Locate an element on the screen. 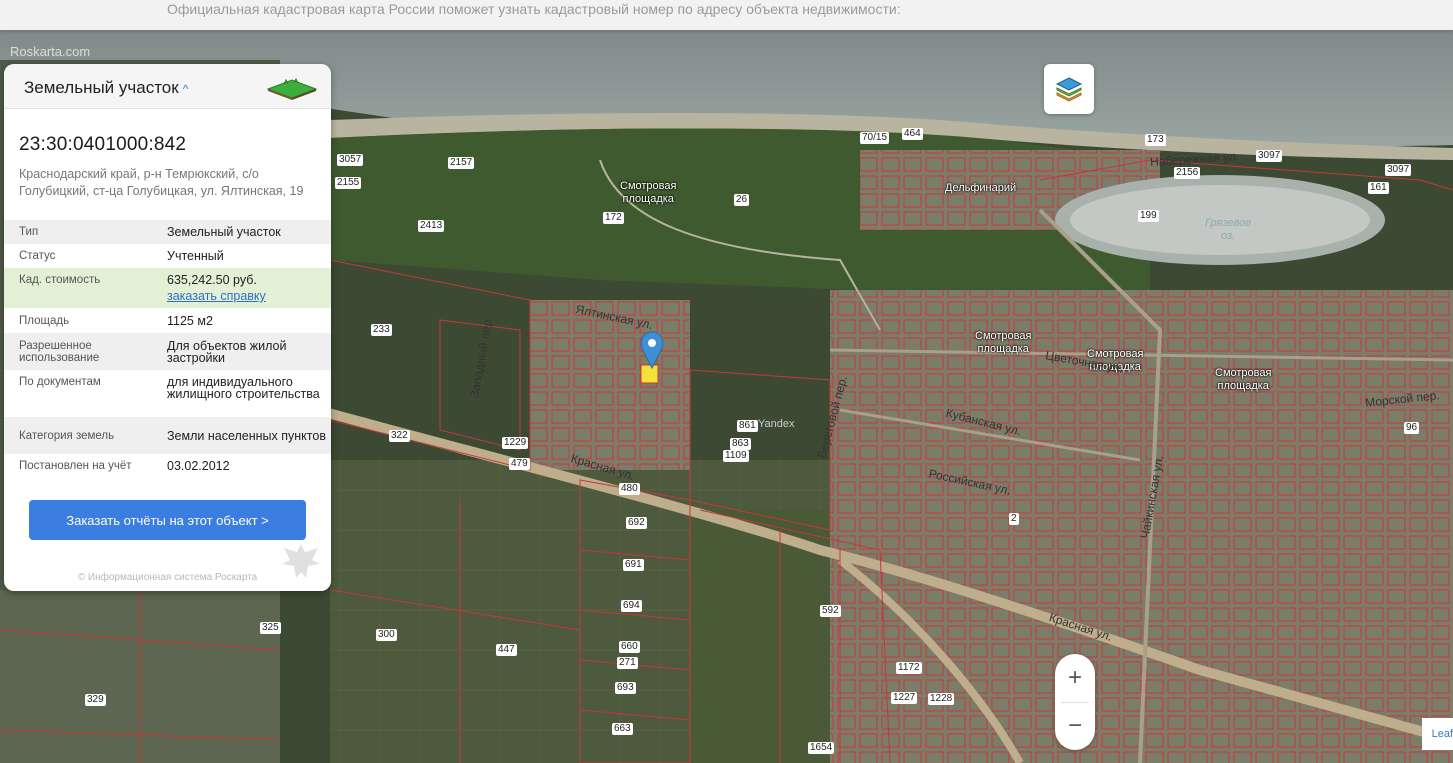 This screenshot has height=763, width=1453. order-reports-button: Заказать отчёты на этот объект > is located at coordinates (167, 520).